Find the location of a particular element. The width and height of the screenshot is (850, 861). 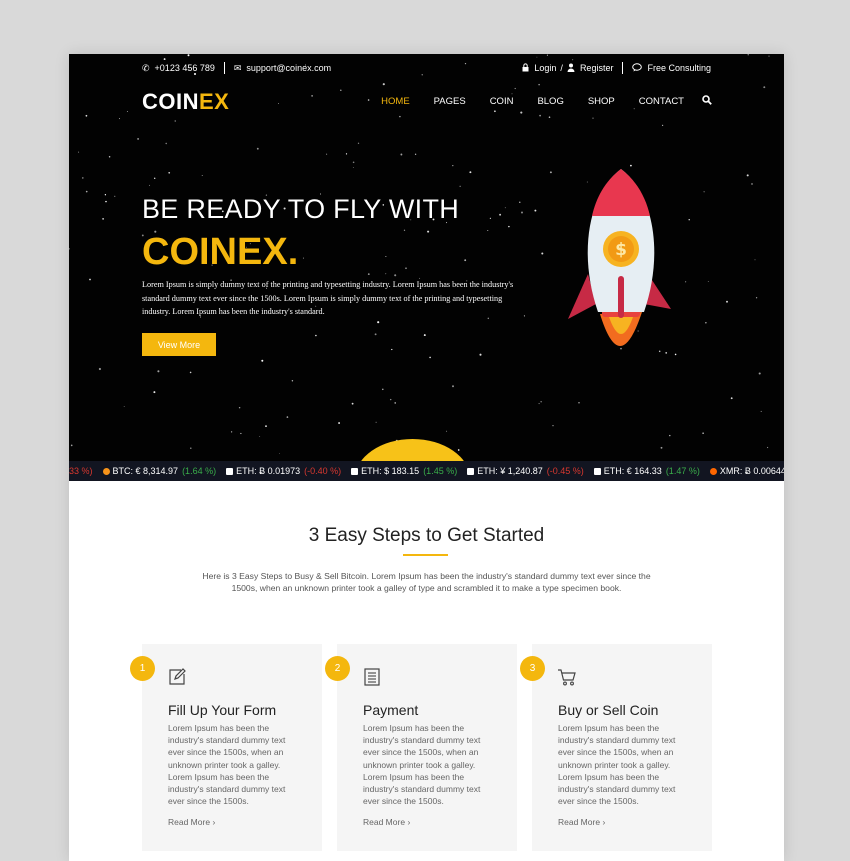

document-icon is located at coordinates (372, 677).